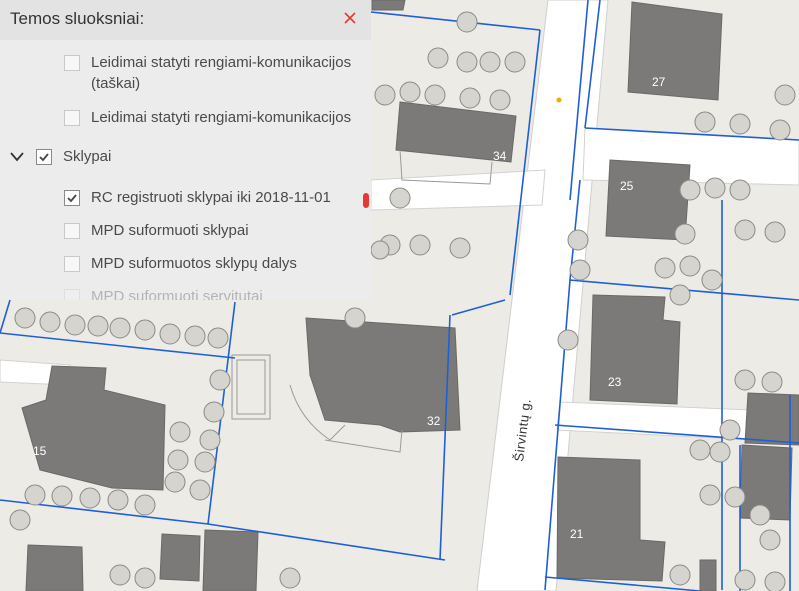  I want to click on panel-header: Temos sluoksniai:, so click(185, 20).